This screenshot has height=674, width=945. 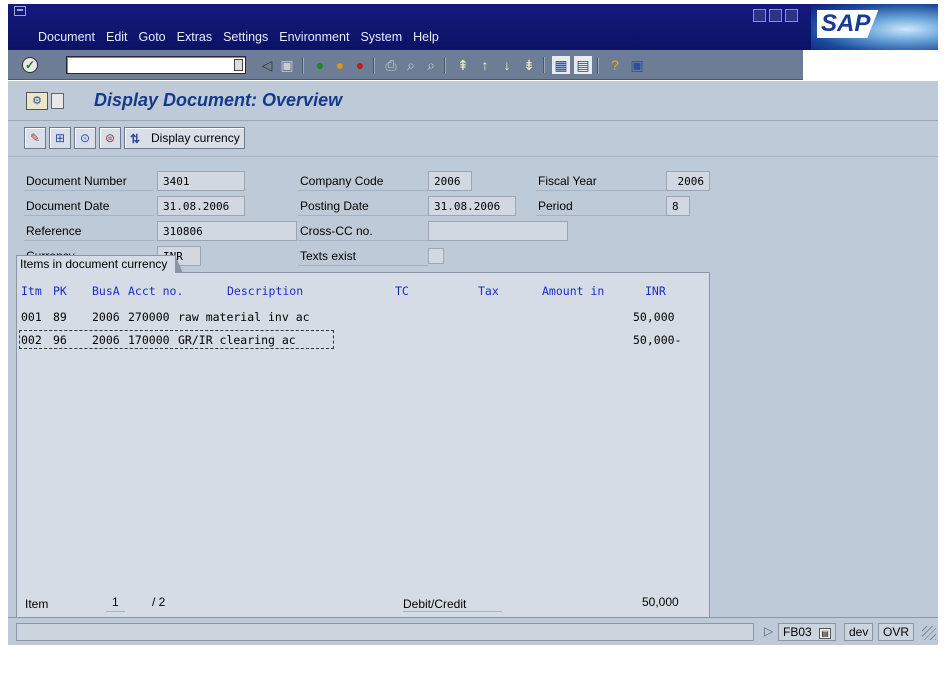 What do you see at coordinates (100, 264) in the screenshot?
I see `items-tab: Items in document currency` at bounding box center [100, 264].